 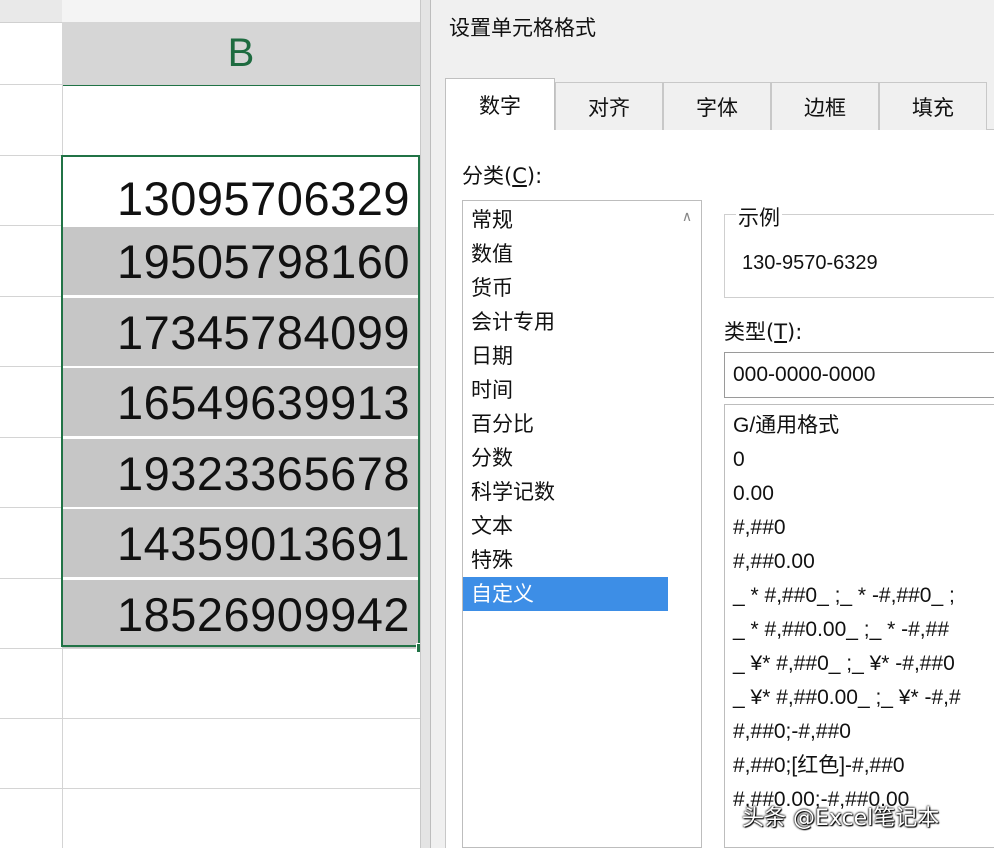 What do you see at coordinates (565, 390) in the screenshot?
I see `category-item: 时间` at bounding box center [565, 390].